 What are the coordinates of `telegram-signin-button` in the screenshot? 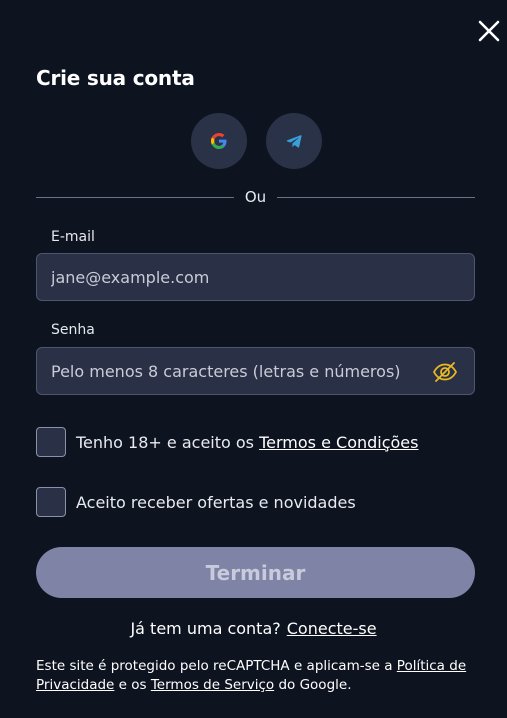 It's located at (294, 141).